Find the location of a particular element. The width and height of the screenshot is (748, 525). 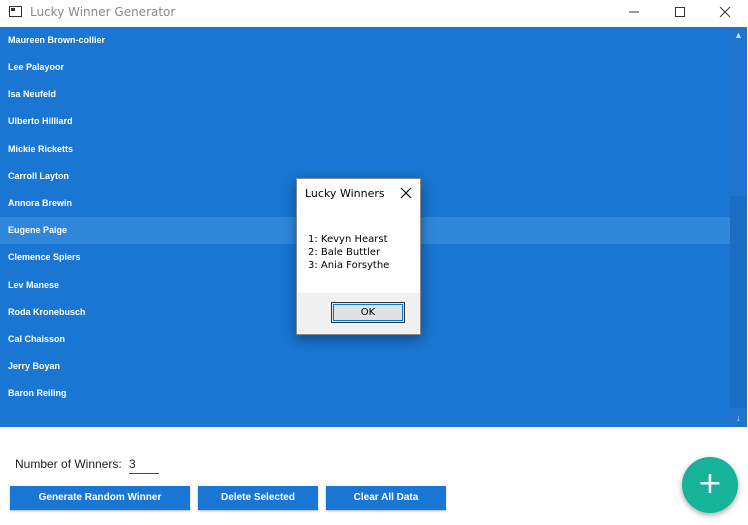

window-title: Lucky Winner Generator is located at coordinates (103, 12).